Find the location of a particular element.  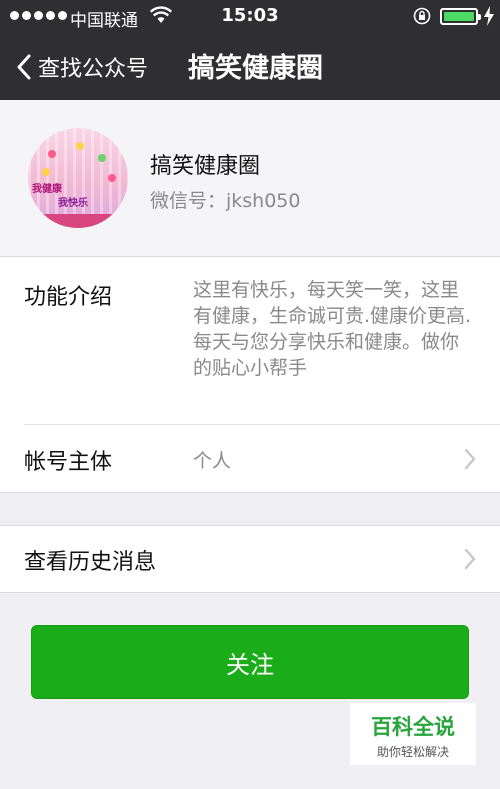

history-messages-label: 查看历史消息 is located at coordinates (90, 562).